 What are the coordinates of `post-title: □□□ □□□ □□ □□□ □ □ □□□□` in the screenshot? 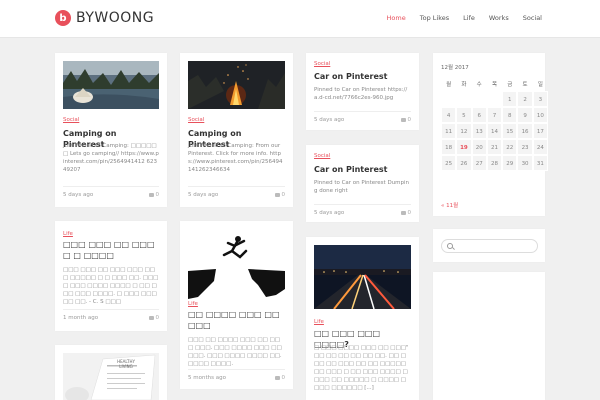 It's located at (111, 250).